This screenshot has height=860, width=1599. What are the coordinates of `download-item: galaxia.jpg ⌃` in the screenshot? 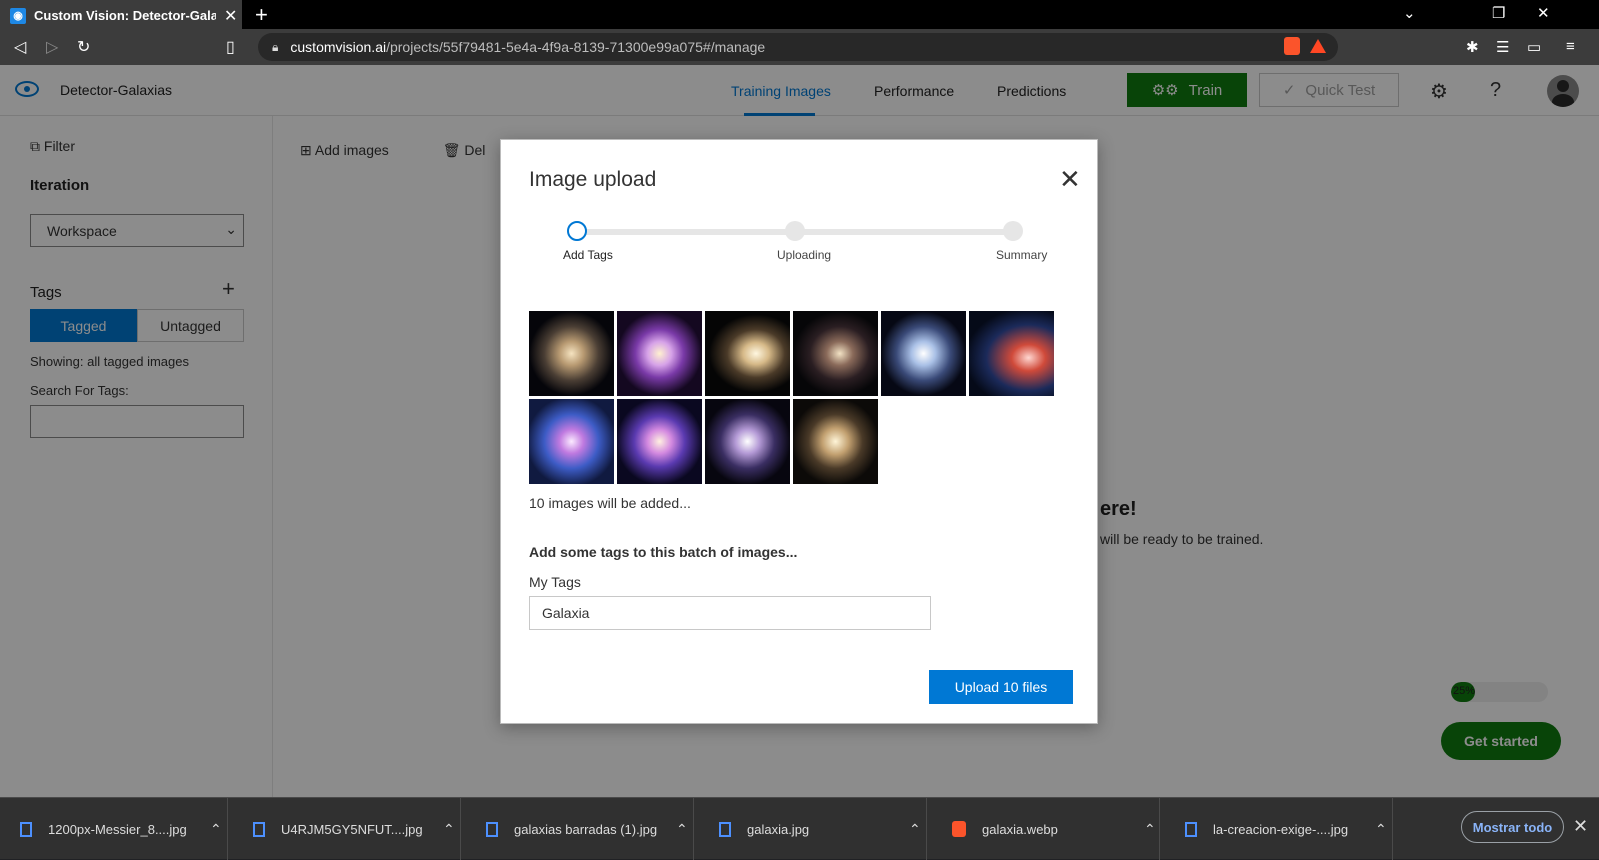 It's located at (813, 829).